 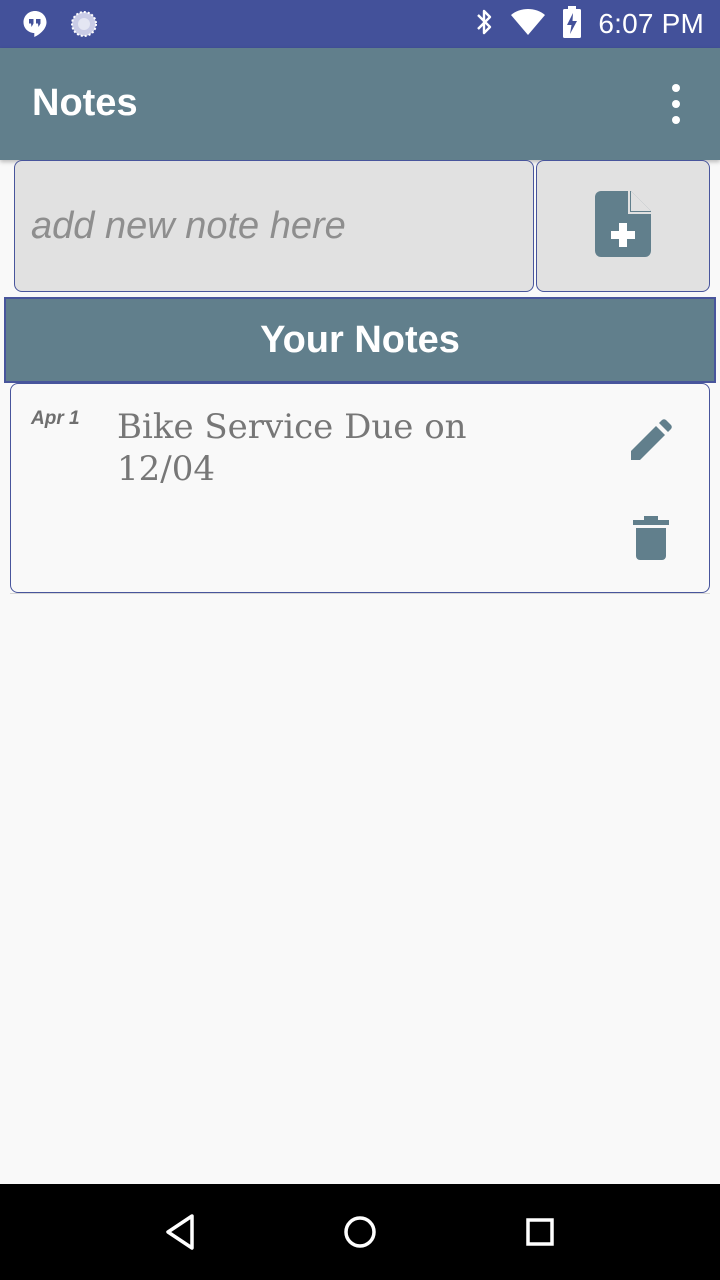 I want to click on bluetooth-icon, so click(x=484, y=24).